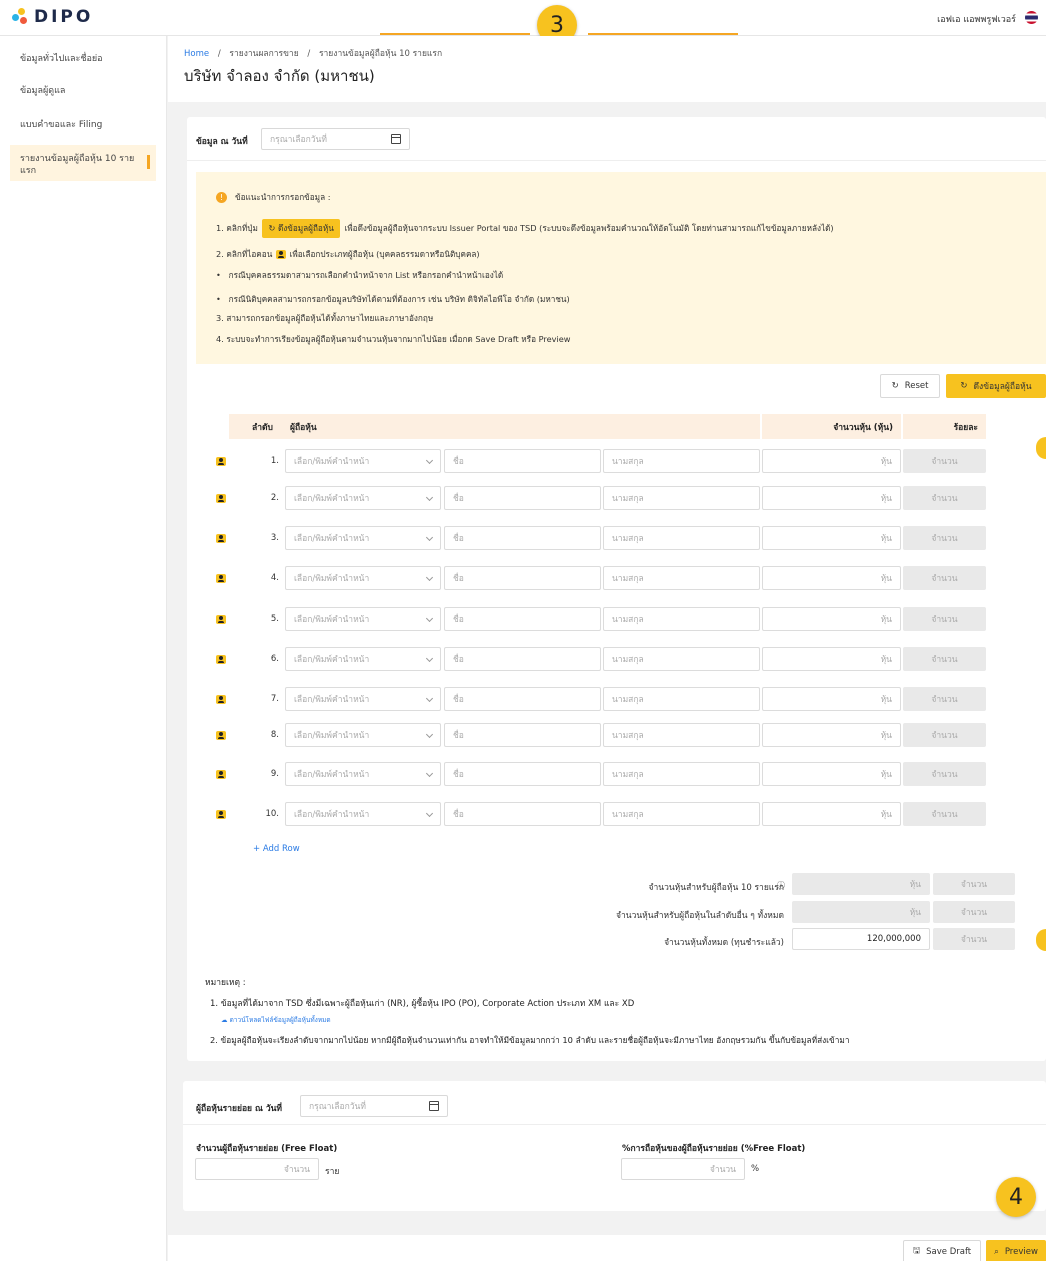 This screenshot has height=1261, width=1046. I want to click on row-number: 9., so click(274, 774).